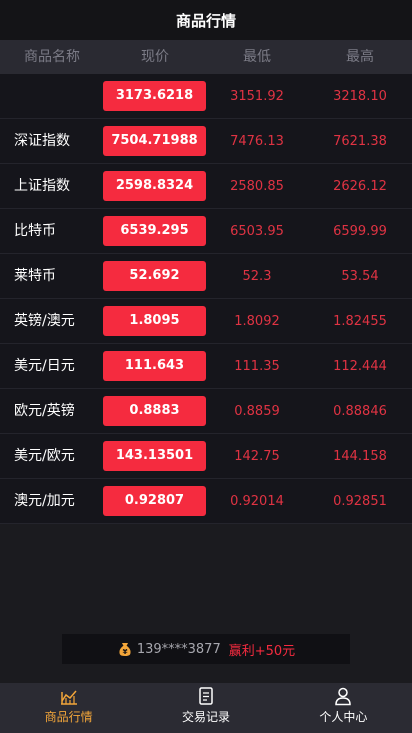  What do you see at coordinates (35, 276) in the screenshot?
I see `product-name: 莱特币` at bounding box center [35, 276].